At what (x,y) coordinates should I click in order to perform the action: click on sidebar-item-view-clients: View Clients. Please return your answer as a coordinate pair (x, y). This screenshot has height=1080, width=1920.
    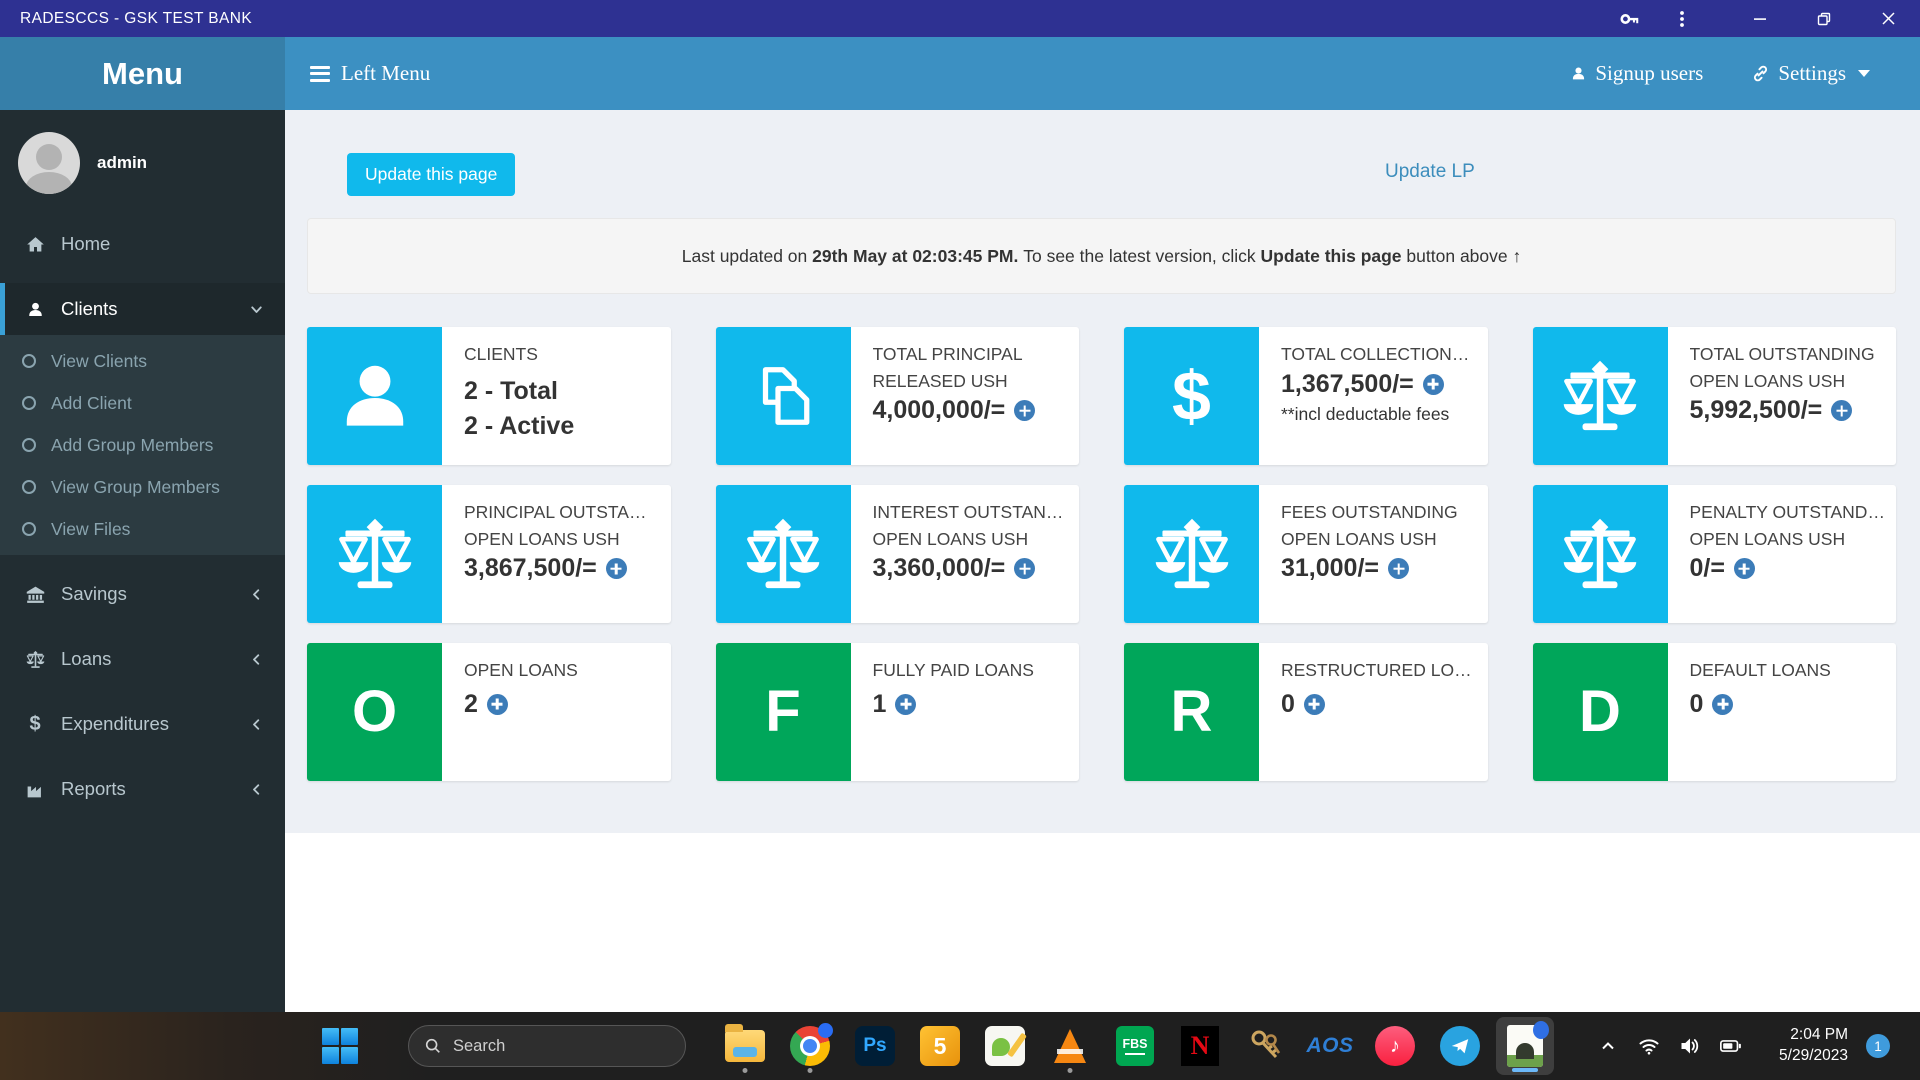
    Looking at the image, I should click on (142, 361).